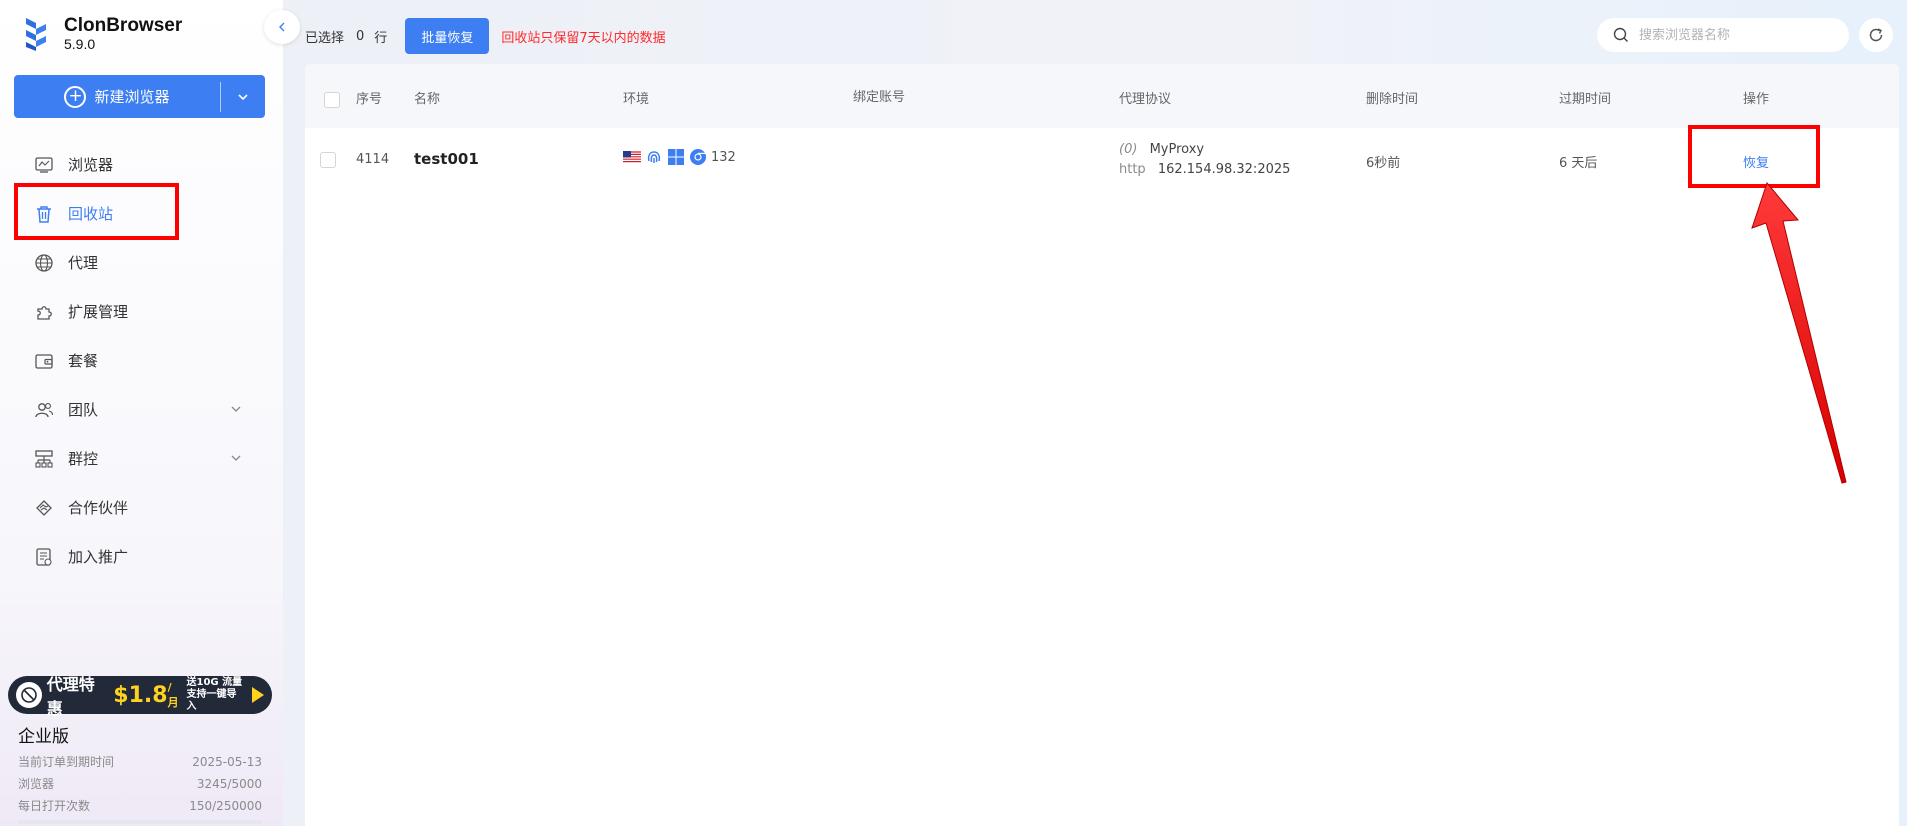 The height and width of the screenshot is (826, 1907). I want to click on app-name: ClonBrowser, so click(123, 25).